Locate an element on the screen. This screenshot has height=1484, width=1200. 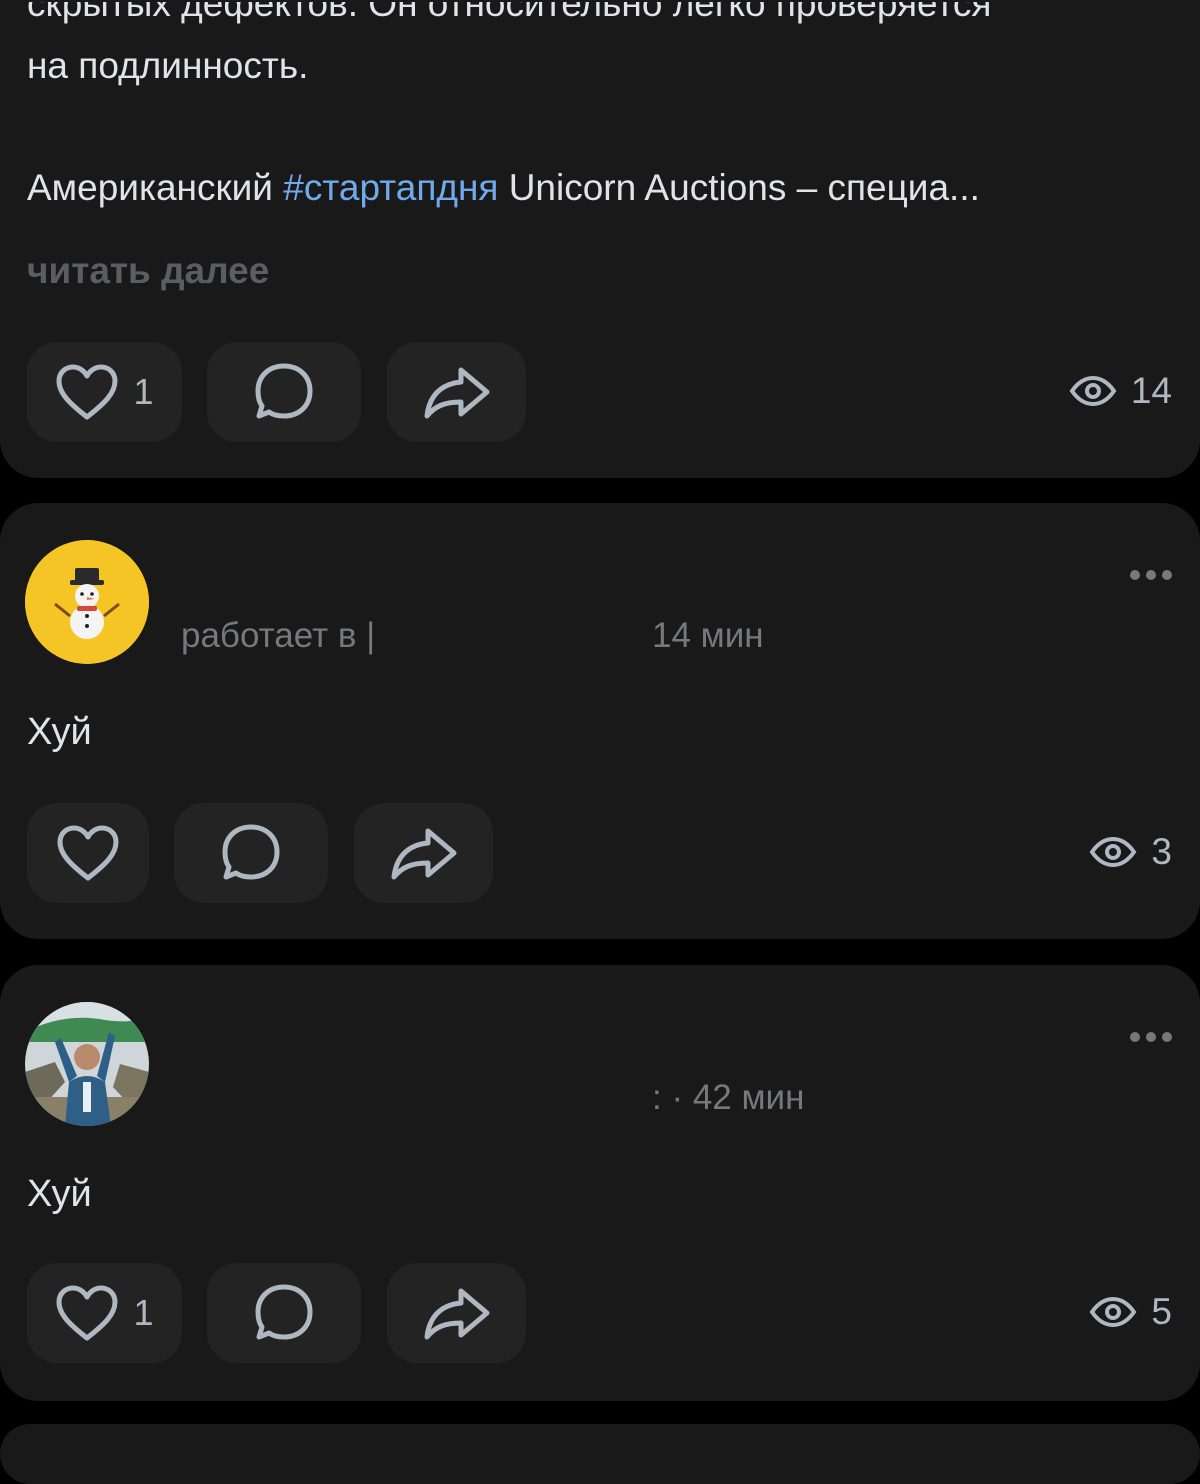
author-status: работает в | is located at coordinates (278, 635).